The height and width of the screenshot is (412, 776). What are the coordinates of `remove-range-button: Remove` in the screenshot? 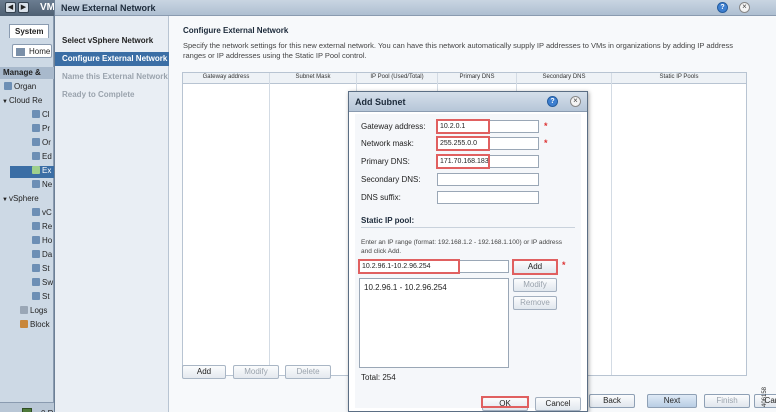 It's located at (535, 303).